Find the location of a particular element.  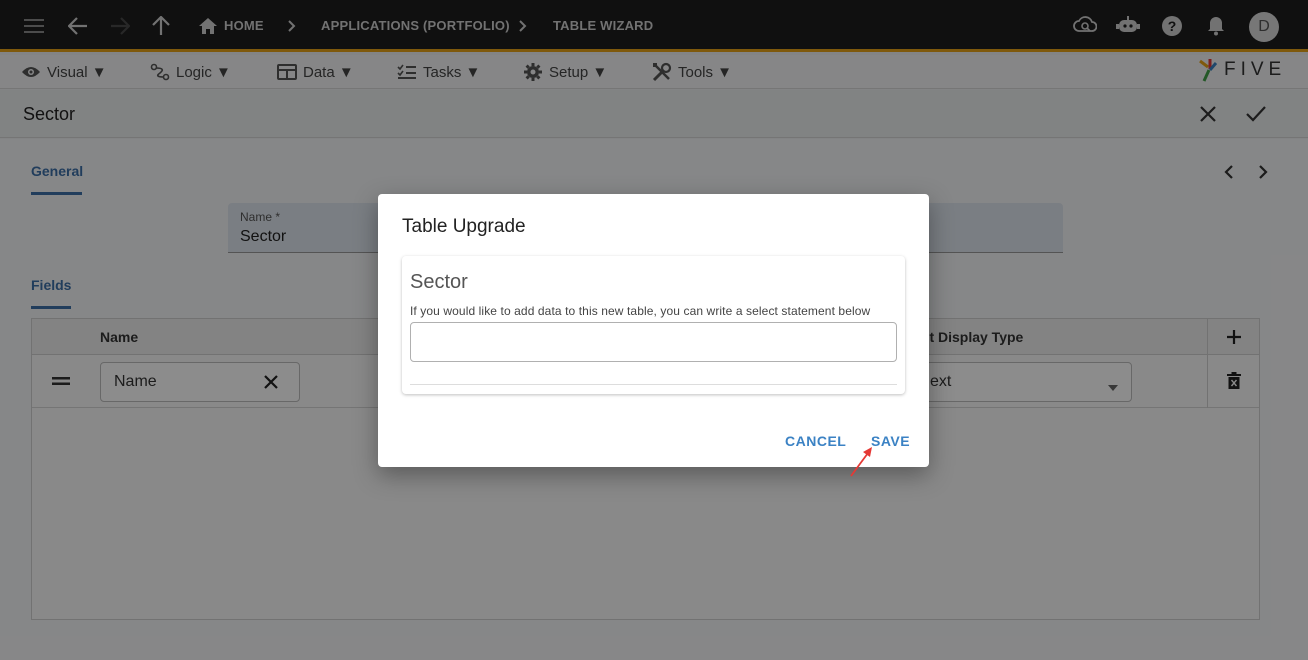

card-divider is located at coordinates (653, 384).